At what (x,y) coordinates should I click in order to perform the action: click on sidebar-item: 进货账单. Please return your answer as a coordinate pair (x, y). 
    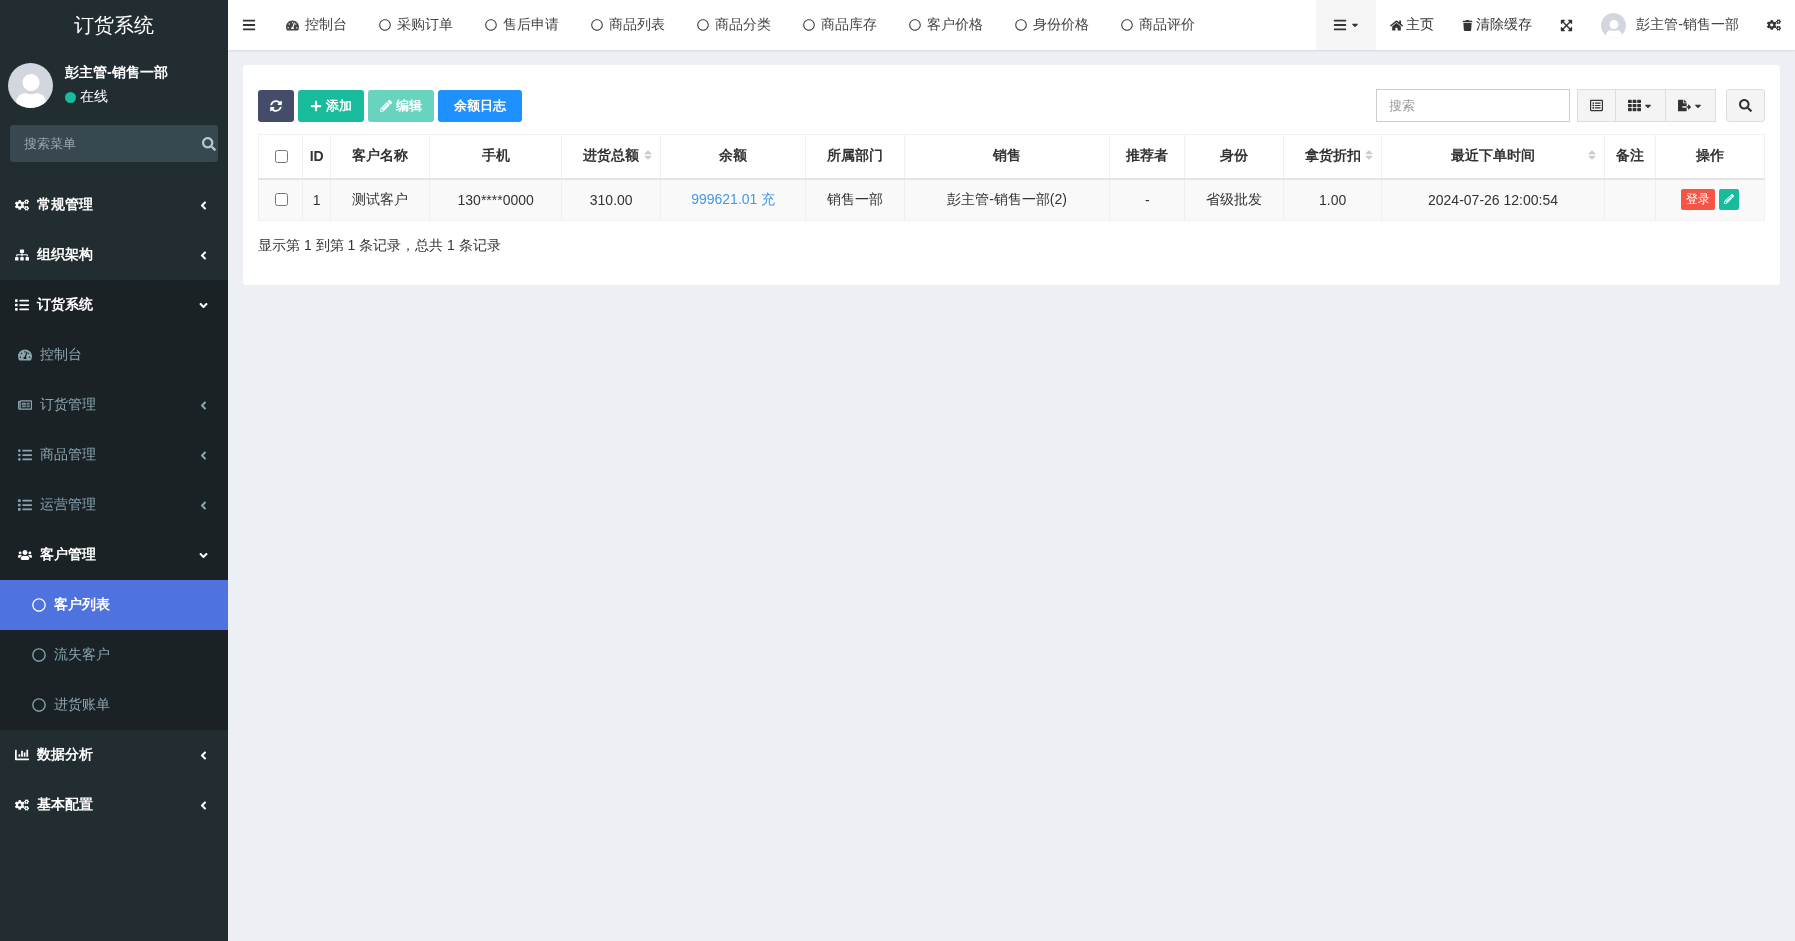
    Looking at the image, I should click on (114, 705).